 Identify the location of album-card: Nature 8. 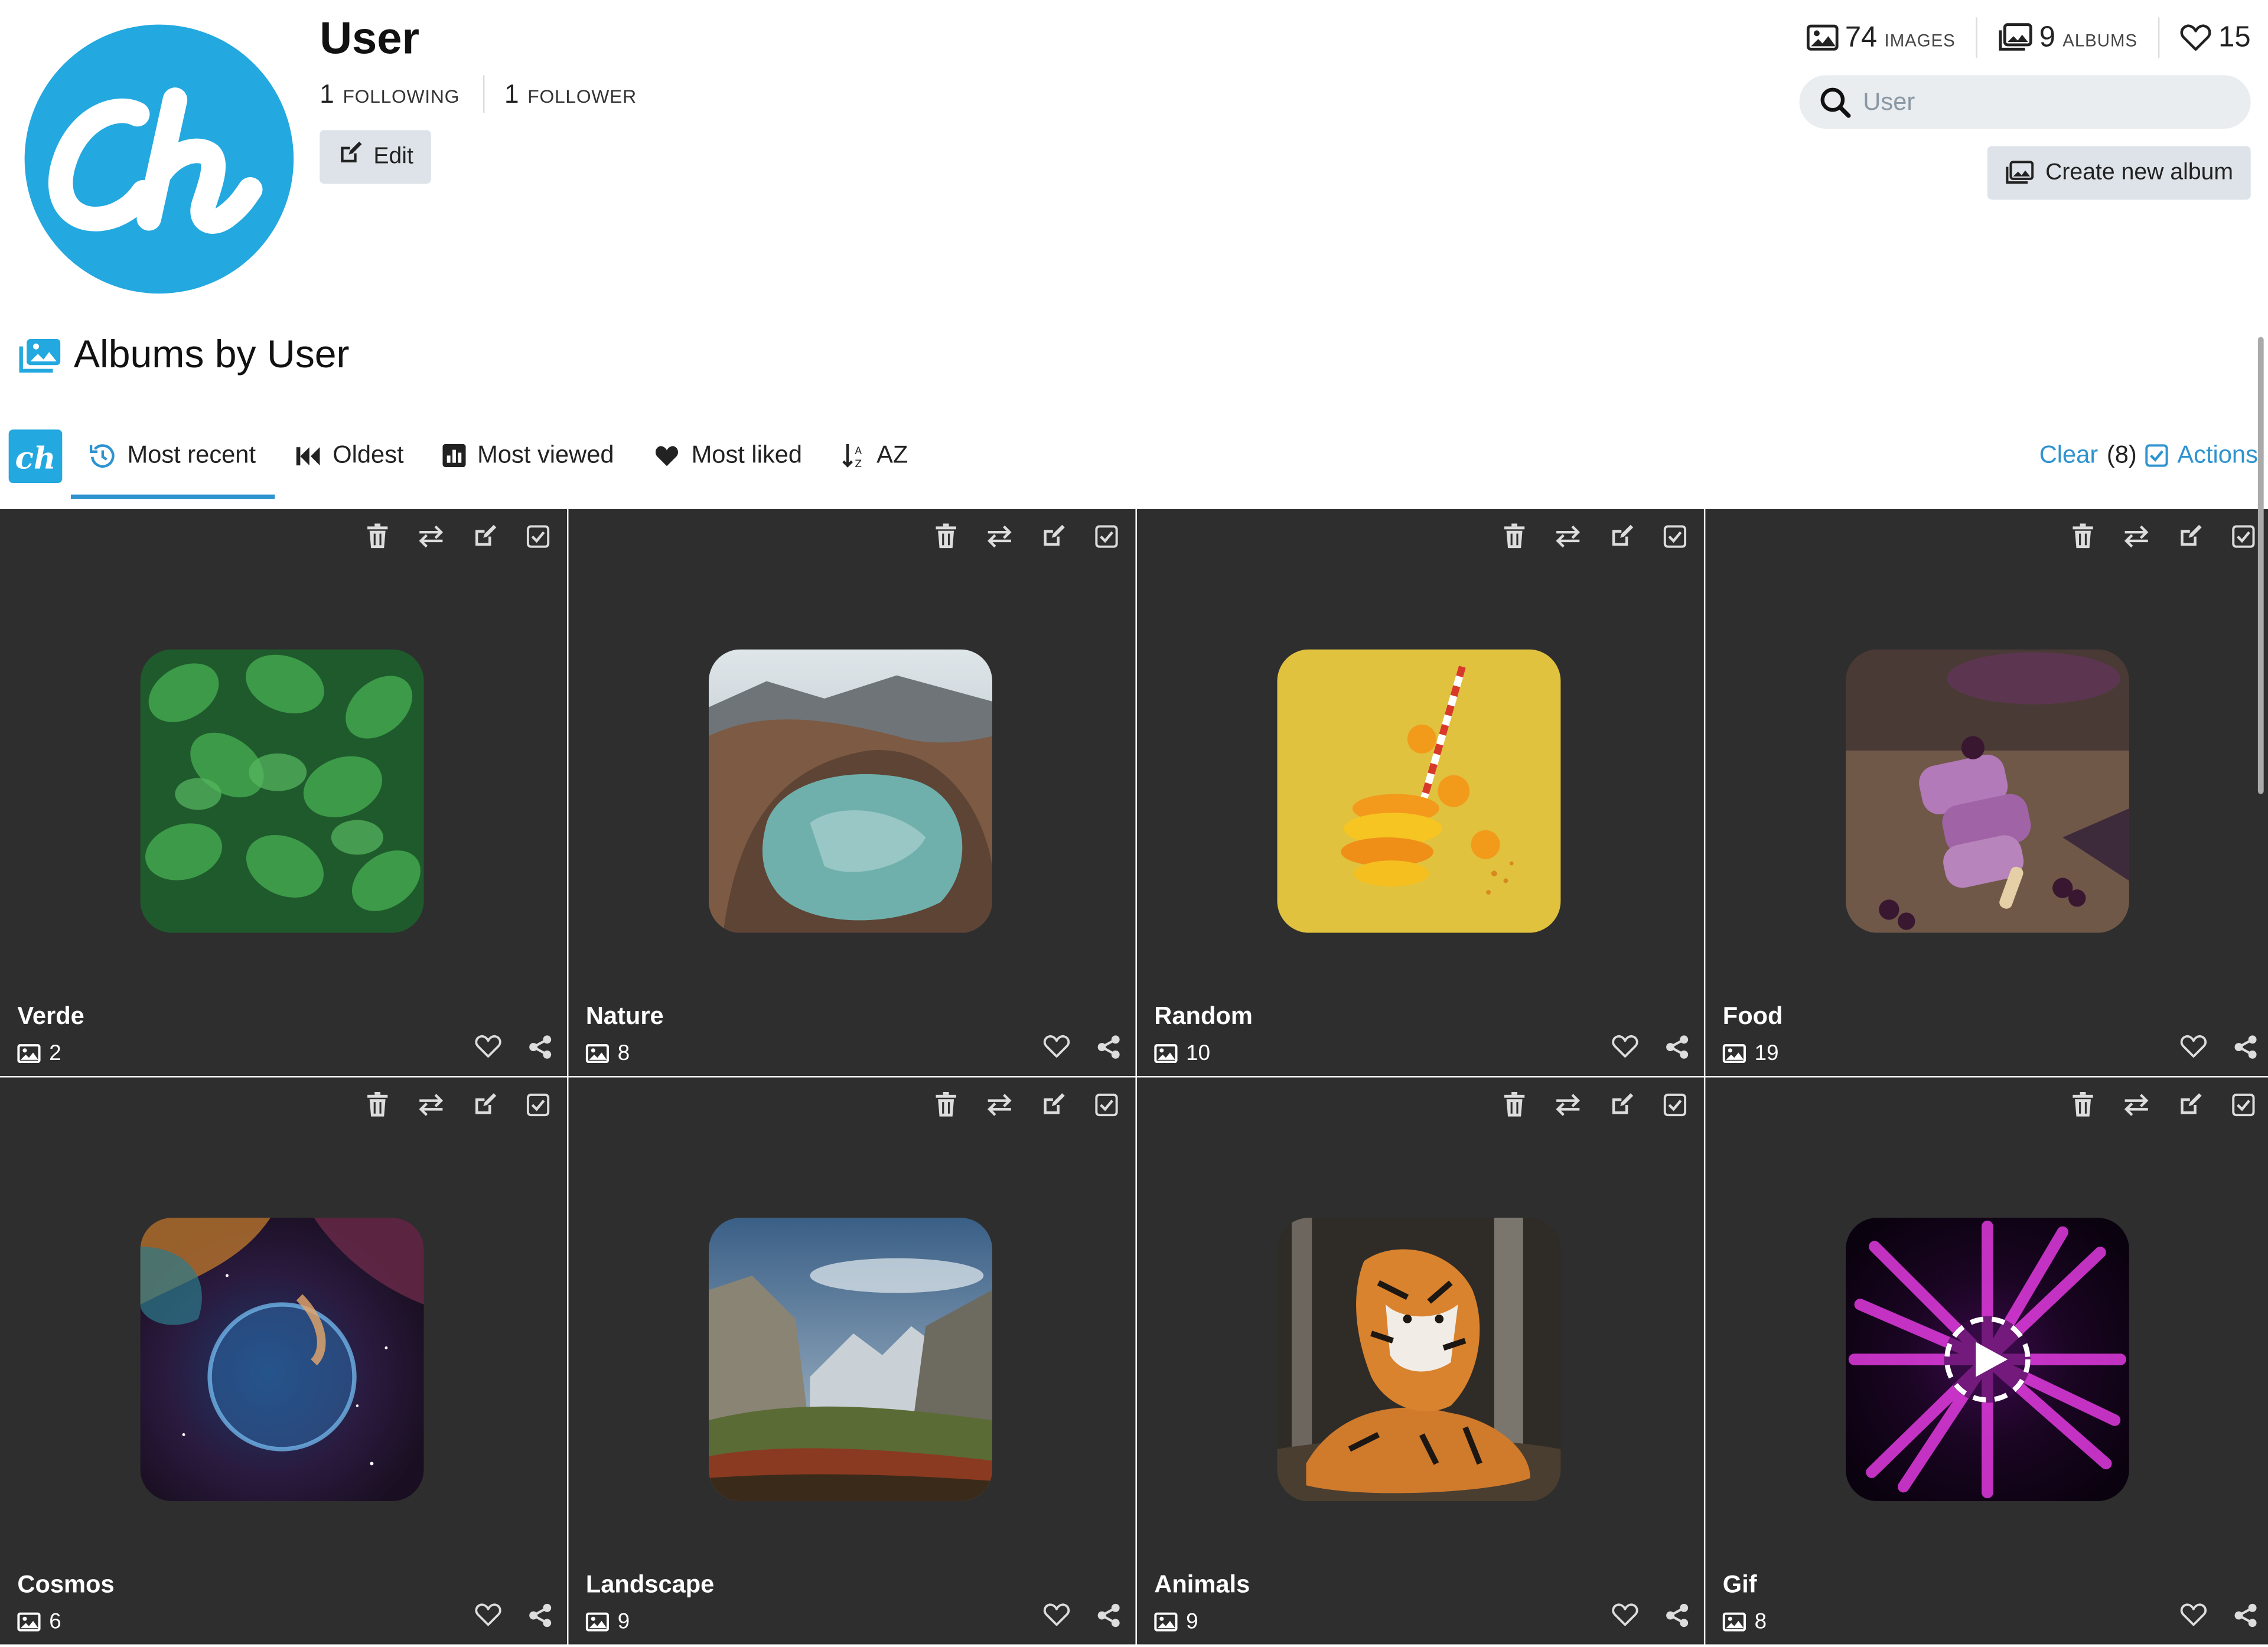
(852, 793).